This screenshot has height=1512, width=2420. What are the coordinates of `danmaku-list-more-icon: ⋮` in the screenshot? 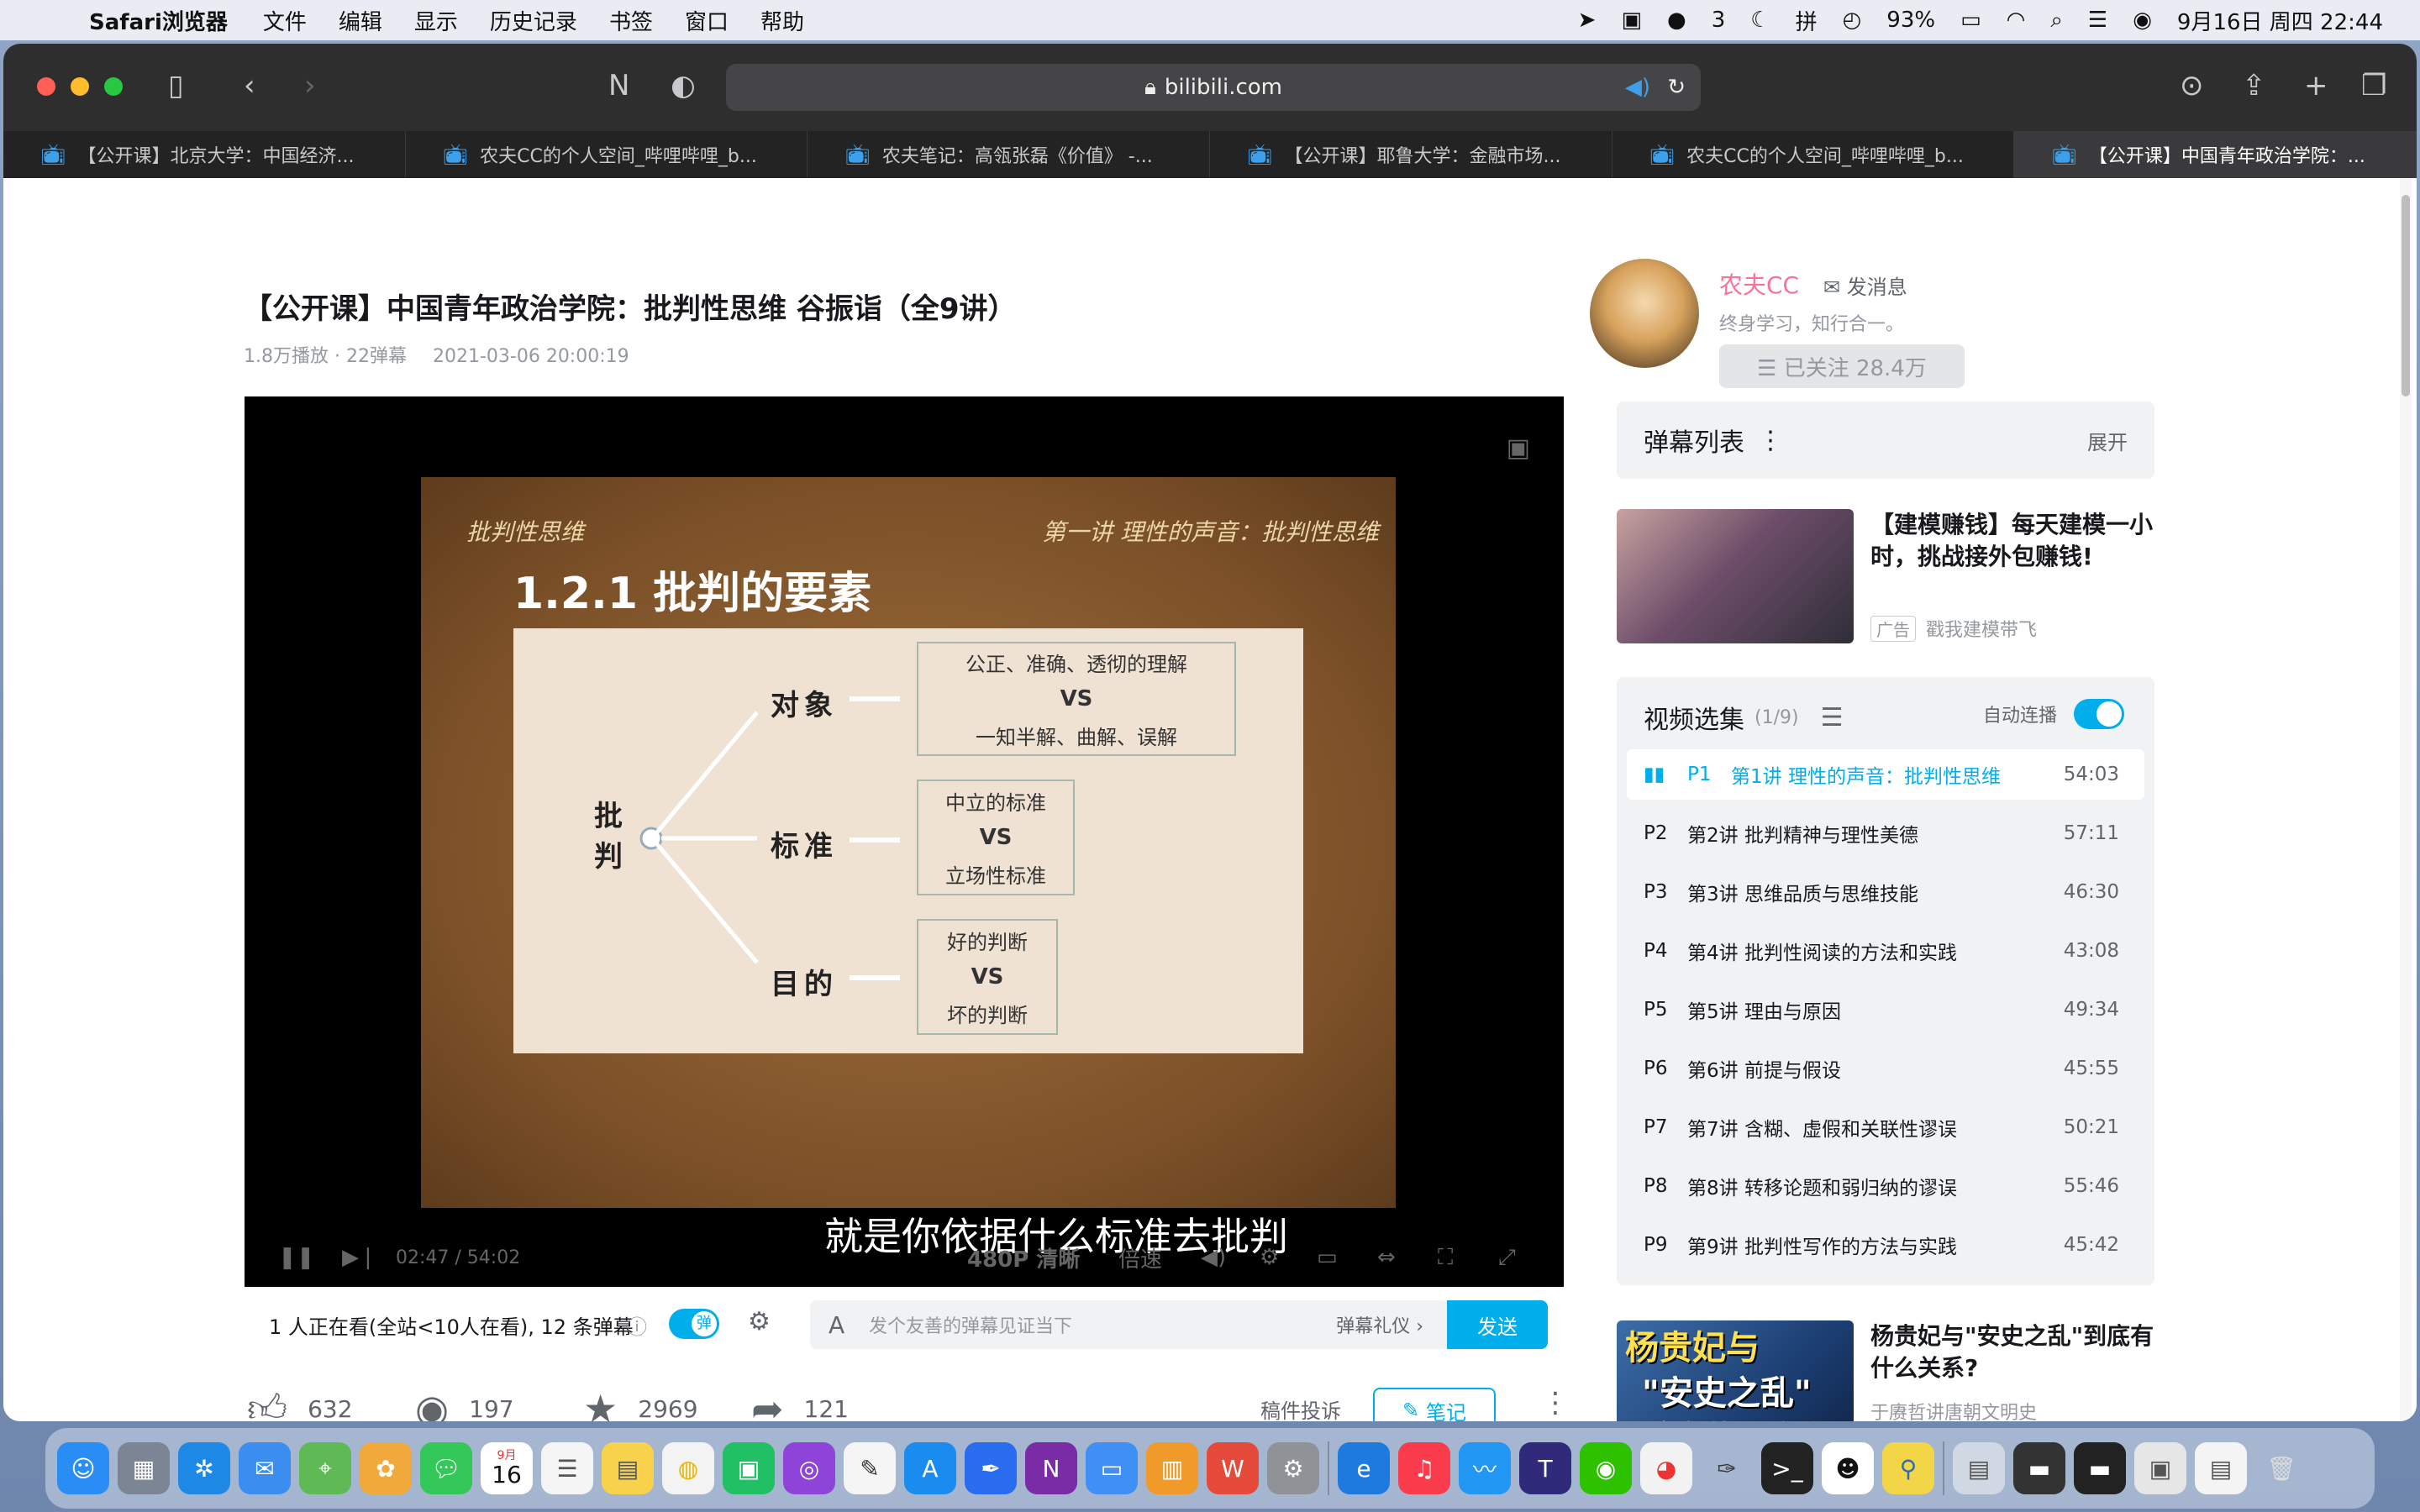 It's located at (1770, 440).